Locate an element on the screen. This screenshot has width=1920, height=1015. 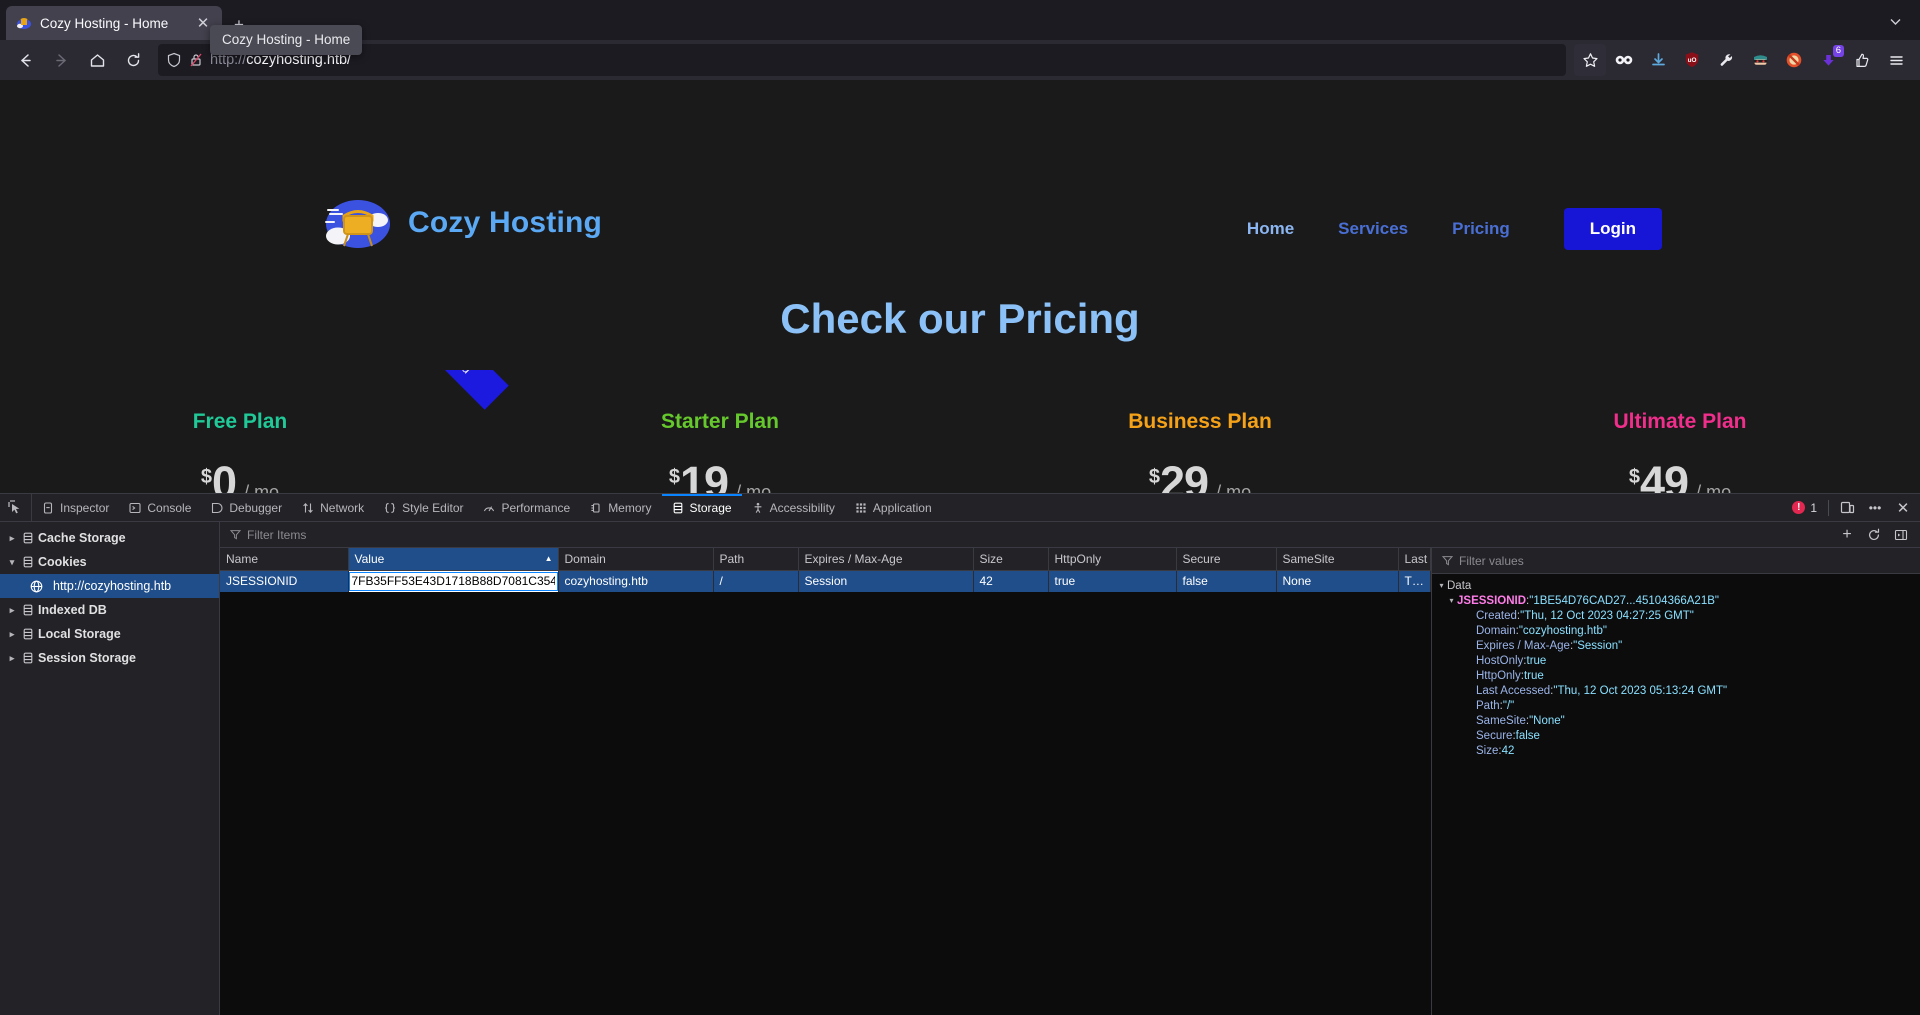
plan-currency: $ is located at coordinates (1154, 477).